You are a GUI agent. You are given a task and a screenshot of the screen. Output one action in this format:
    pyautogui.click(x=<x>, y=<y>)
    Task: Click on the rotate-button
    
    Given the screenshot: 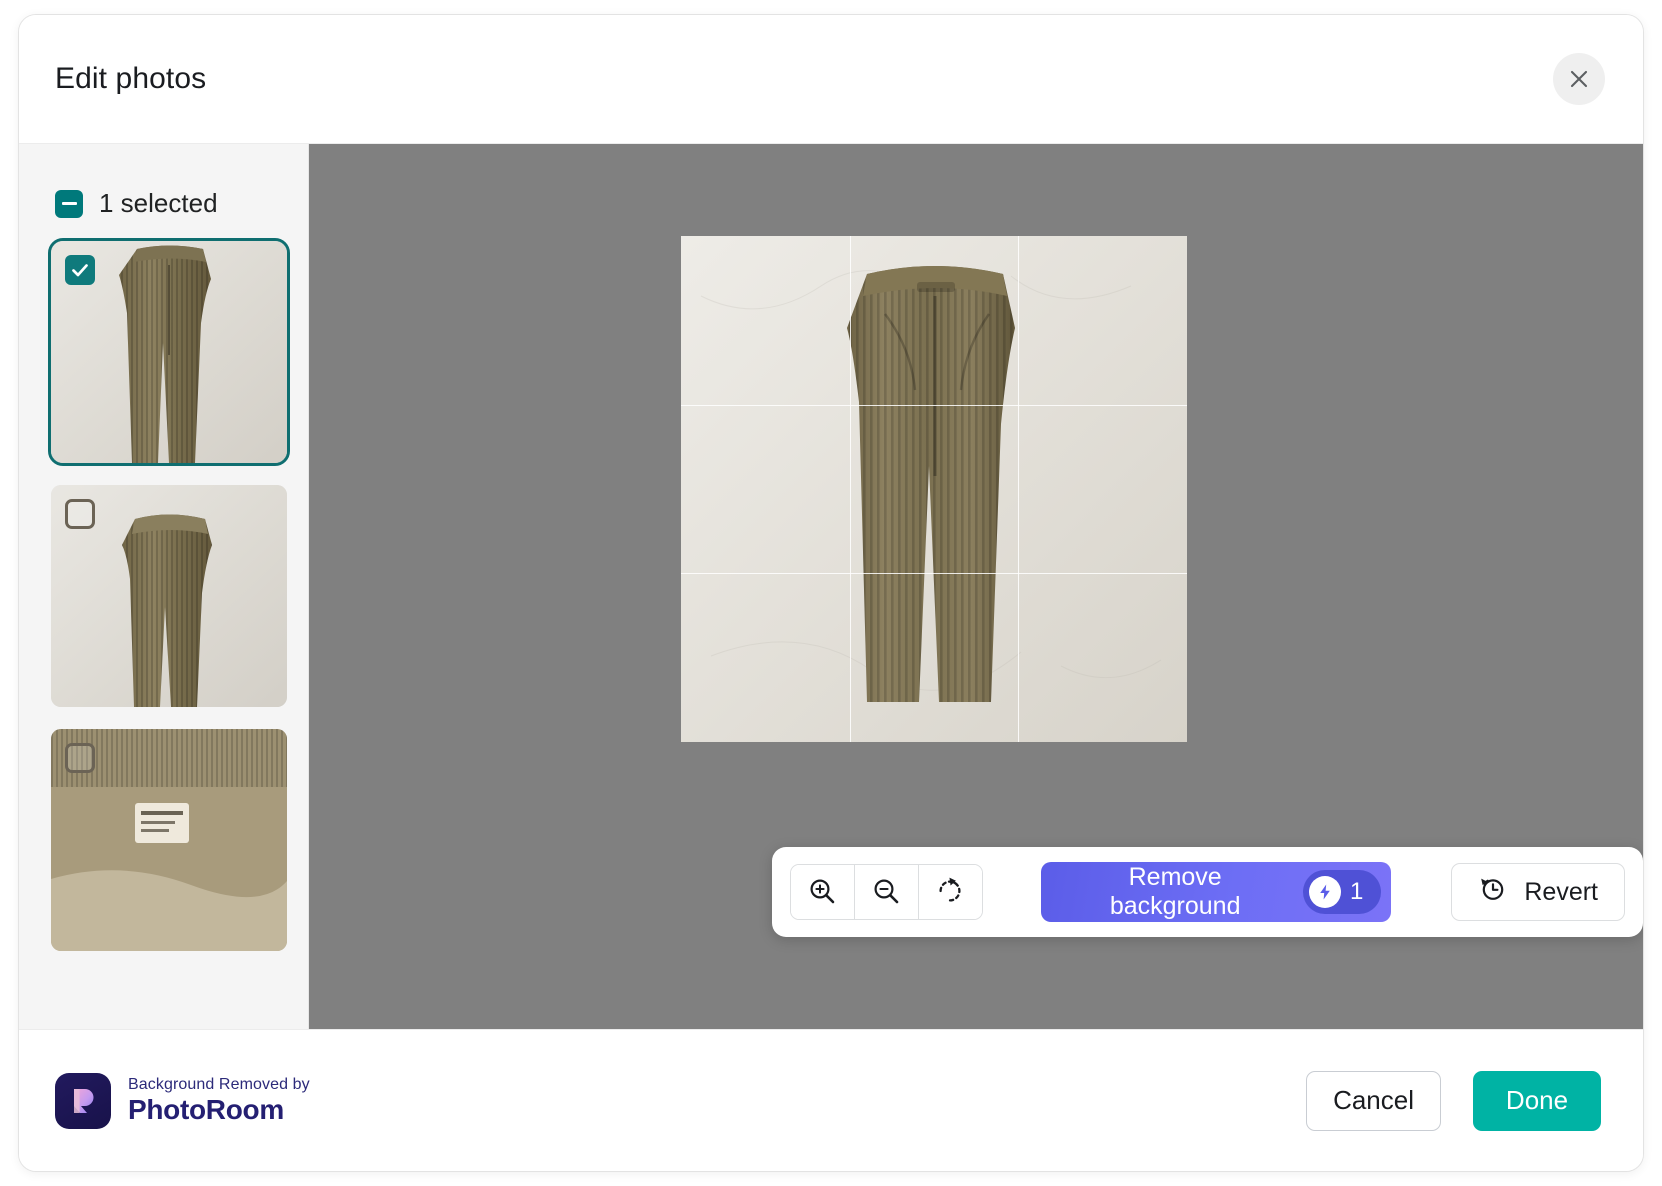 What is the action you would take?
    pyautogui.click(x=950, y=892)
    